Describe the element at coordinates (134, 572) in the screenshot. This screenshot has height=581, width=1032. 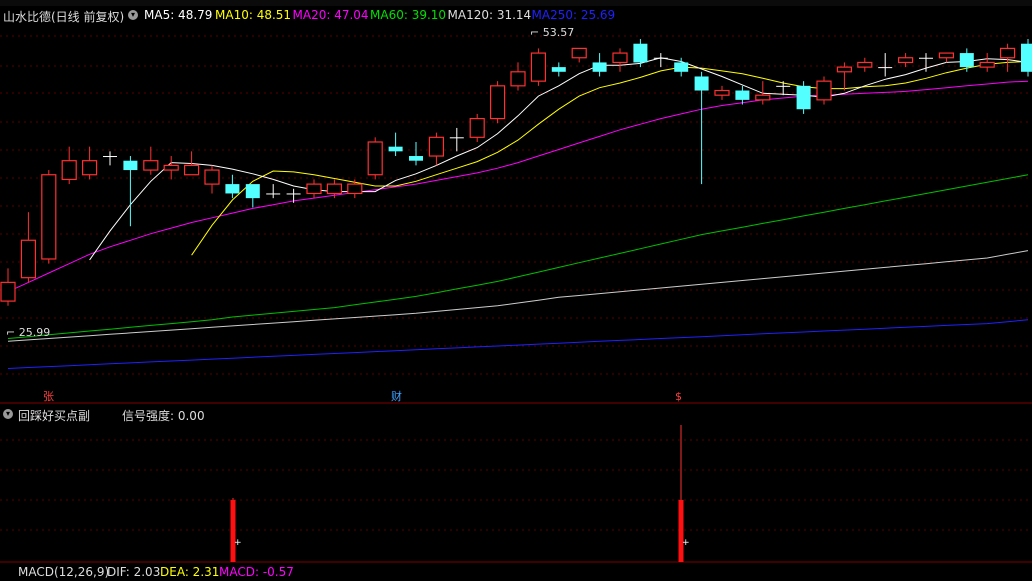
I see `macd-dif: DIF: 2.03` at that location.